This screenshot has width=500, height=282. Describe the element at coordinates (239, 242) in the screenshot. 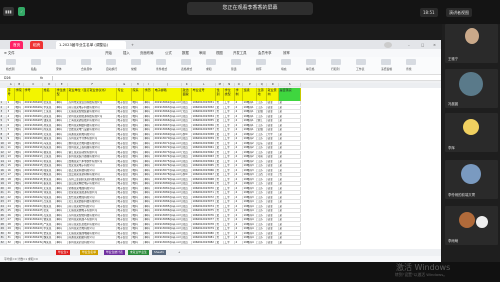

I see `table-cell: 4` at that location.